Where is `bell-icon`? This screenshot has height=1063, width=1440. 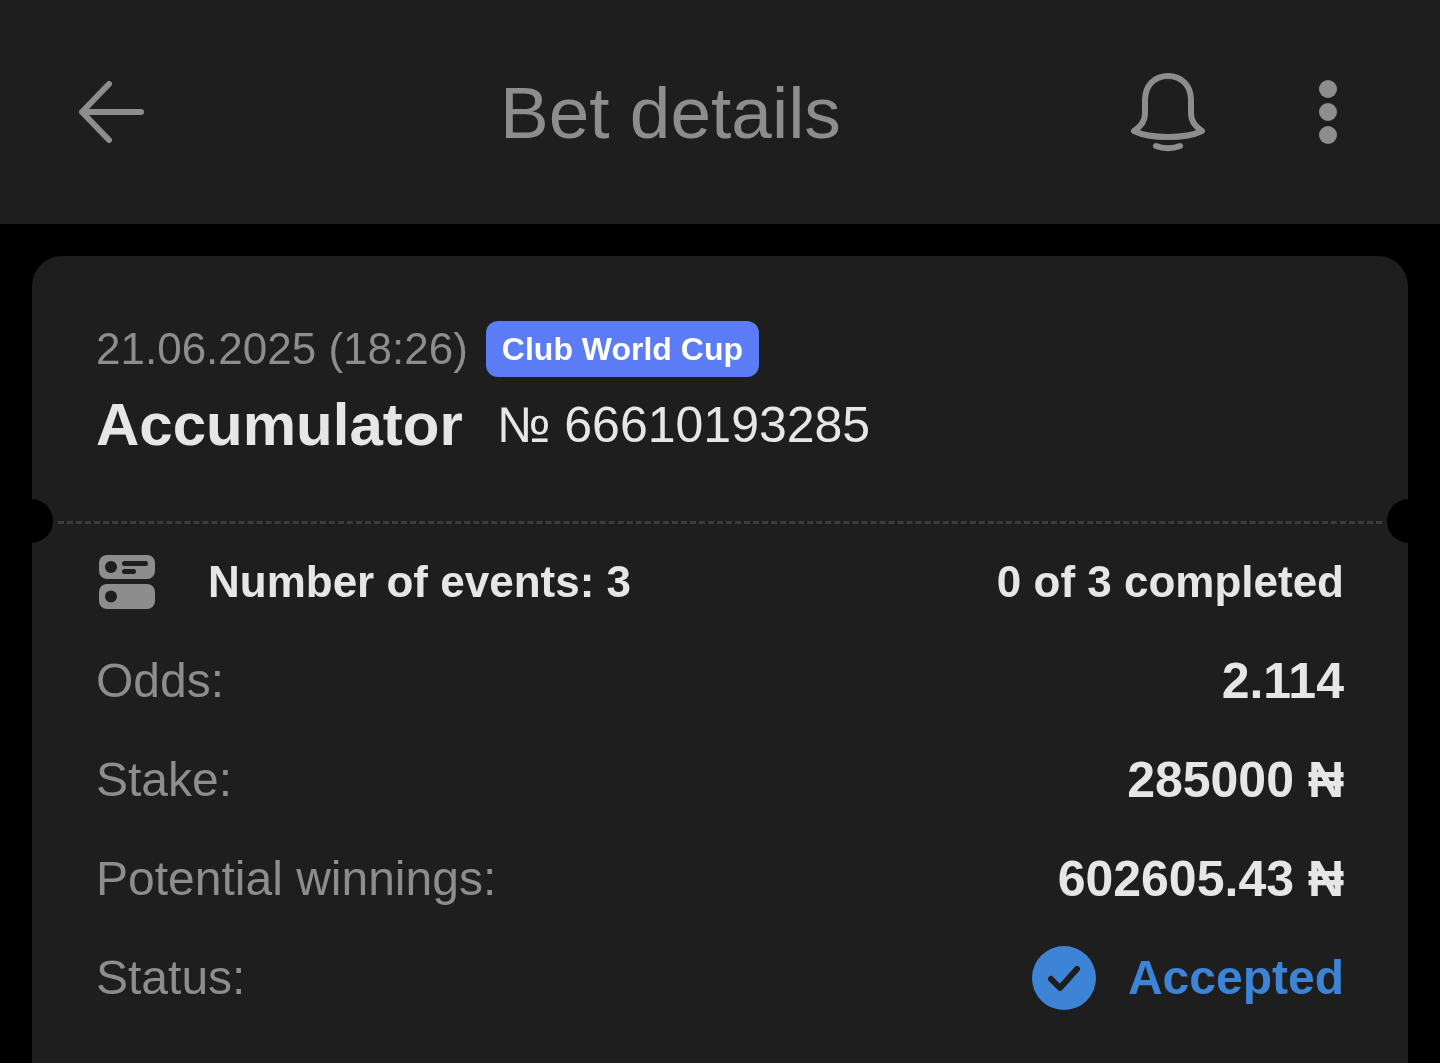
bell-icon is located at coordinates (1168, 112).